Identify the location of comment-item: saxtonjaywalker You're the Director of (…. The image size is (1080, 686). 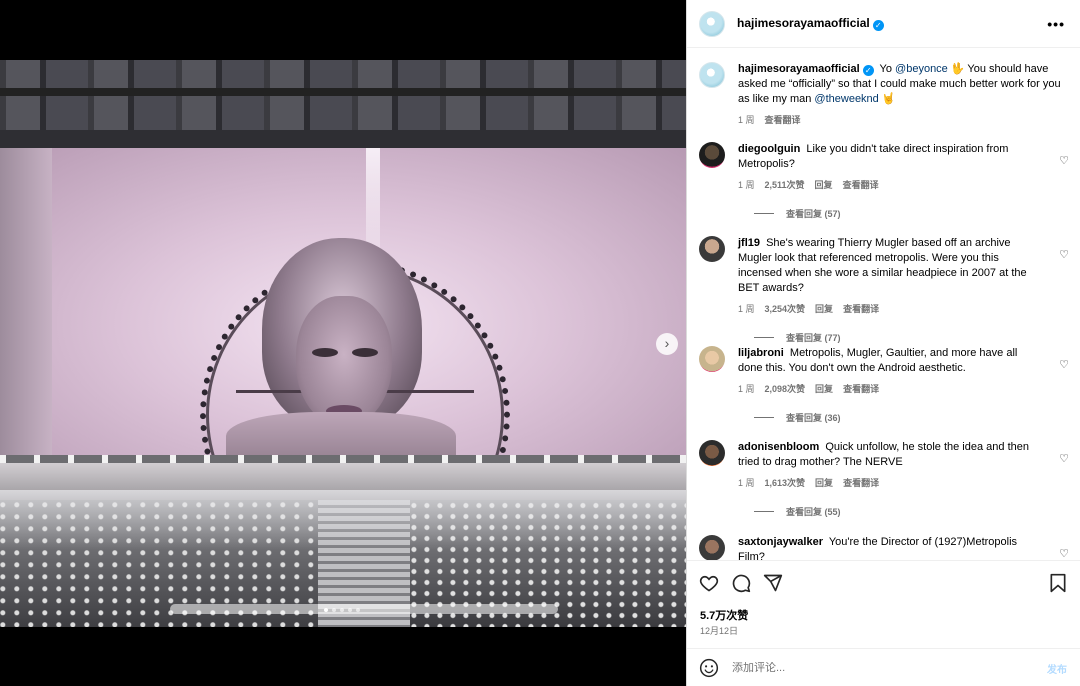
(884, 547).